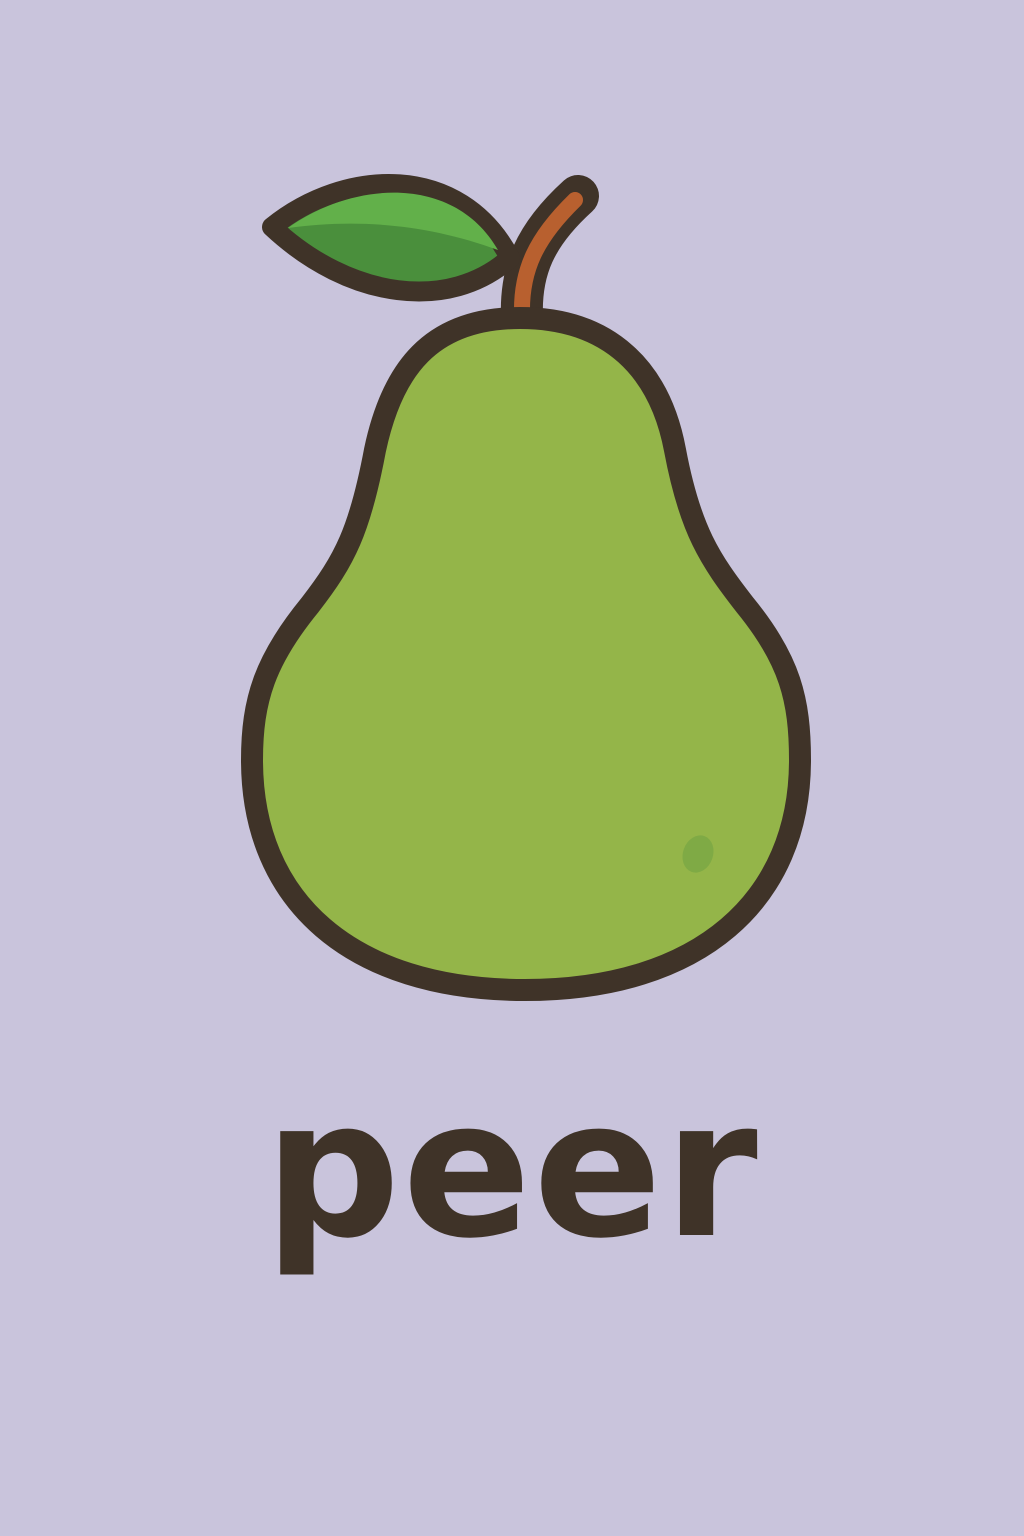 The width and height of the screenshot is (1024, 1536). What do you see at coordinates (391, 238) in the screenshot?
I see `leaf-shape` at bounding box center [391, 238].